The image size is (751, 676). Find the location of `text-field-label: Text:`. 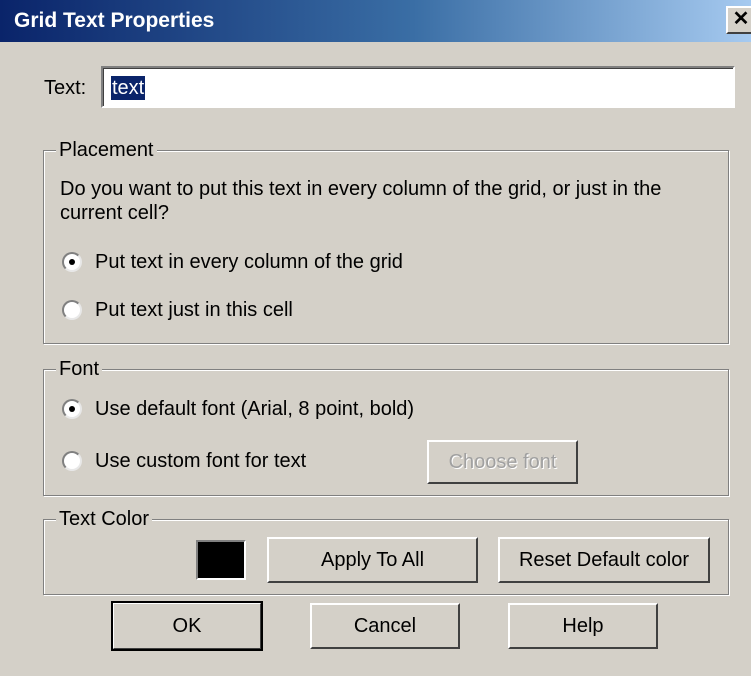

text-field-label: Text: is located at coordinates (65, 88).